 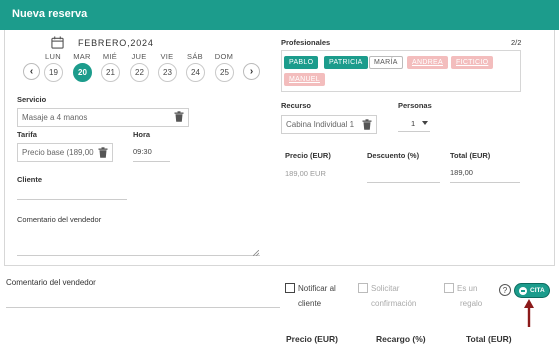 I want to click on calendar-month: FEBRERO,2024, so click(x=116, y=43).